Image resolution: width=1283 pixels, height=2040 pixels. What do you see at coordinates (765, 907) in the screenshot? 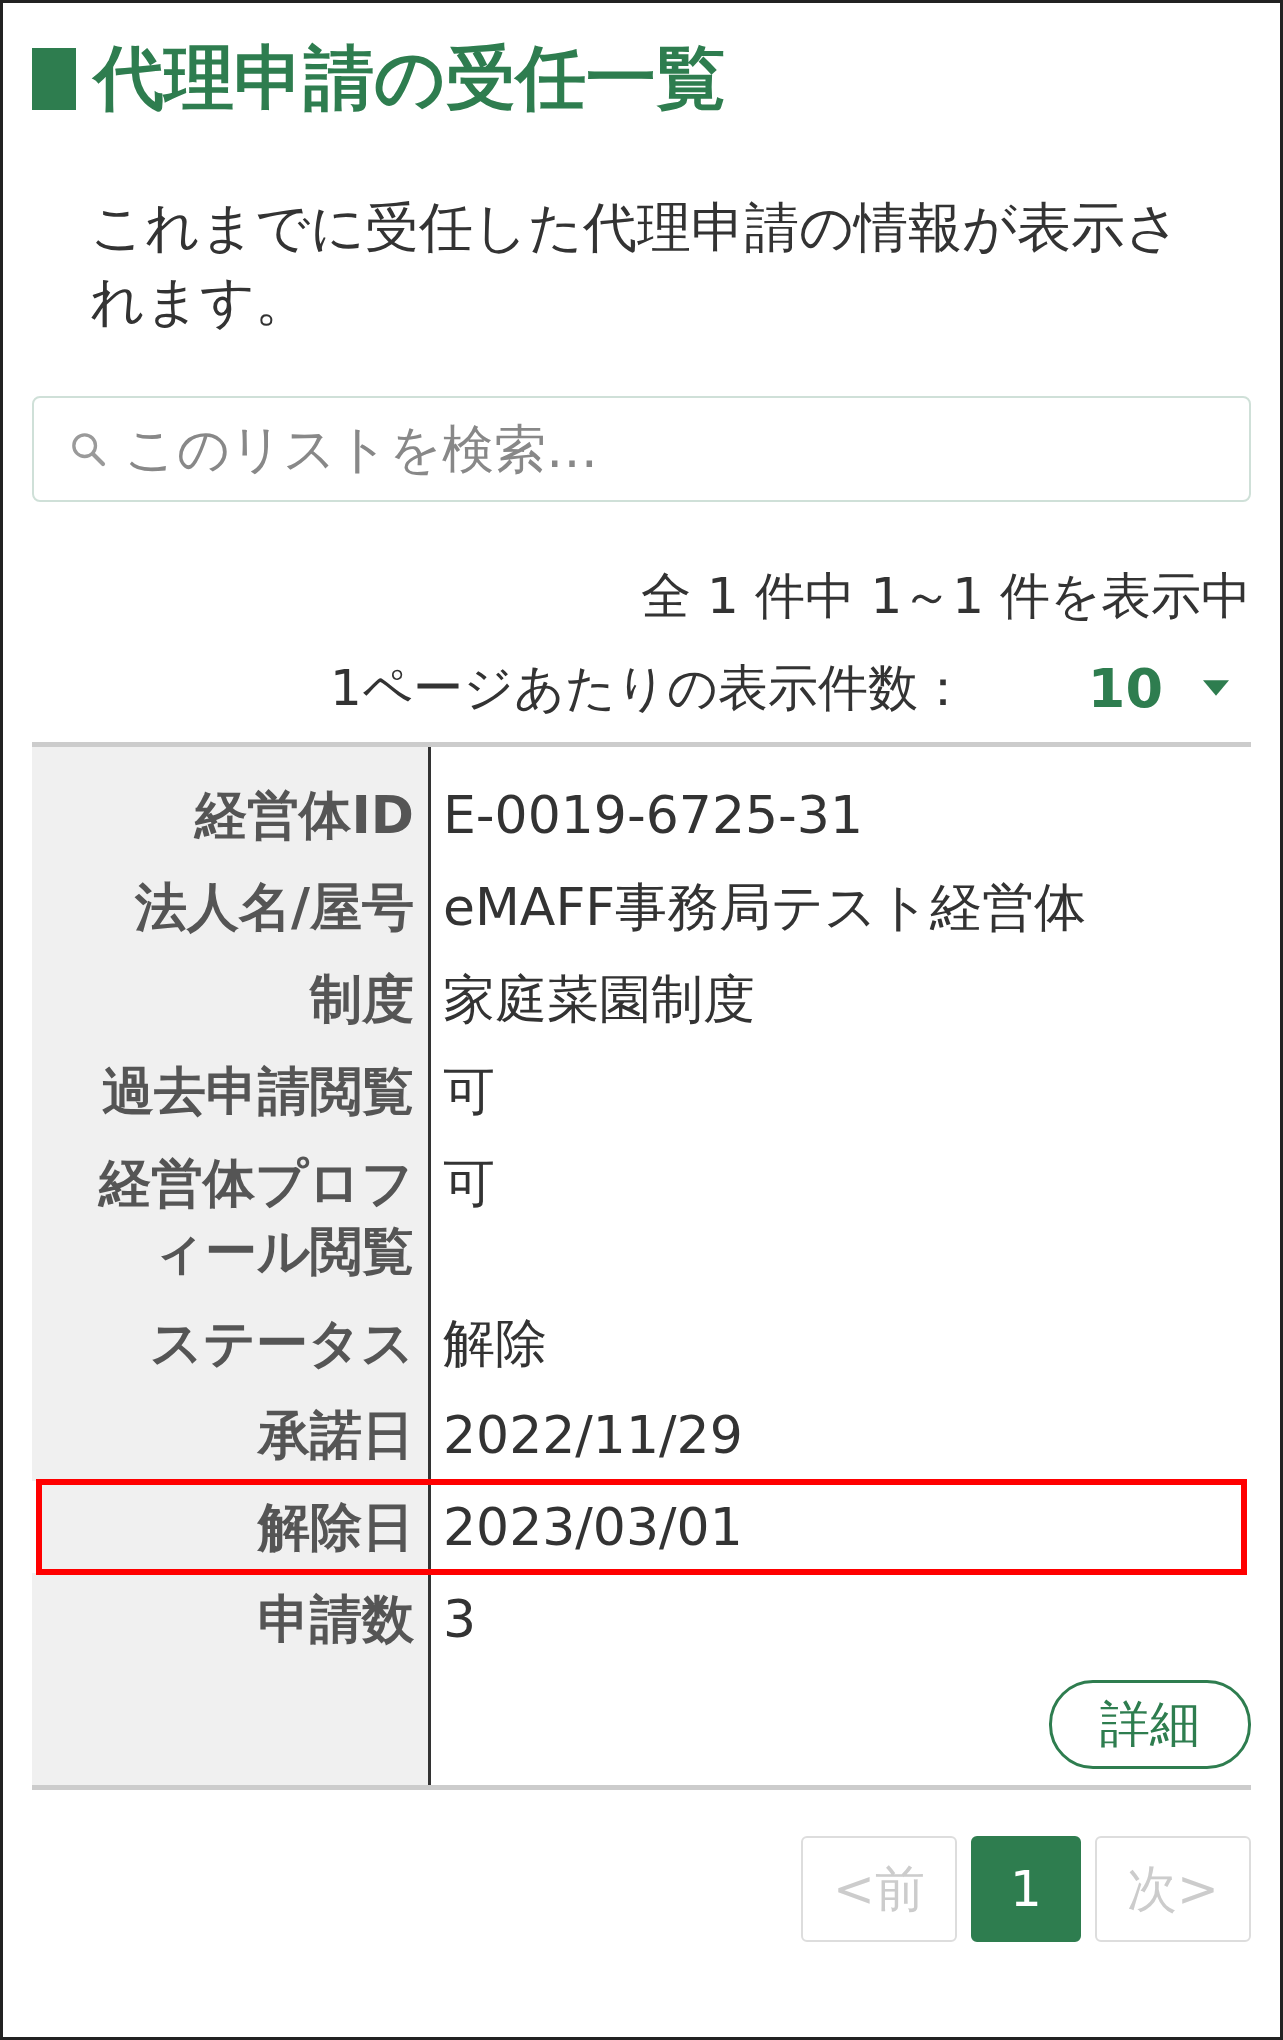
I see `field-value: eMAFF事務局テスト経営体` at bounding box center [765, 907].